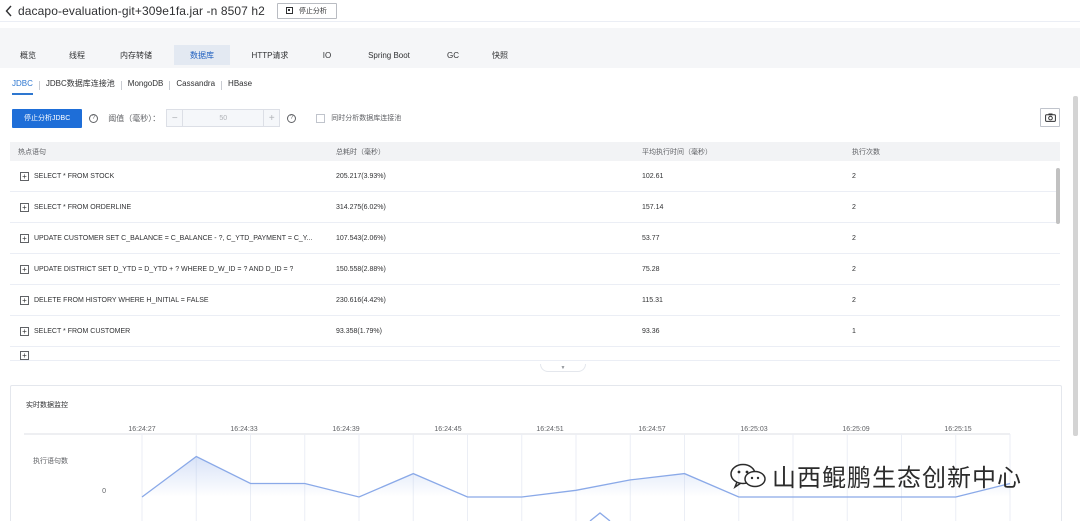 The image size is (1080, 521). Describe the element at coordinates (195, 85) in the screenshot. I see `subtab-cassandra: Cassandra` at that location.